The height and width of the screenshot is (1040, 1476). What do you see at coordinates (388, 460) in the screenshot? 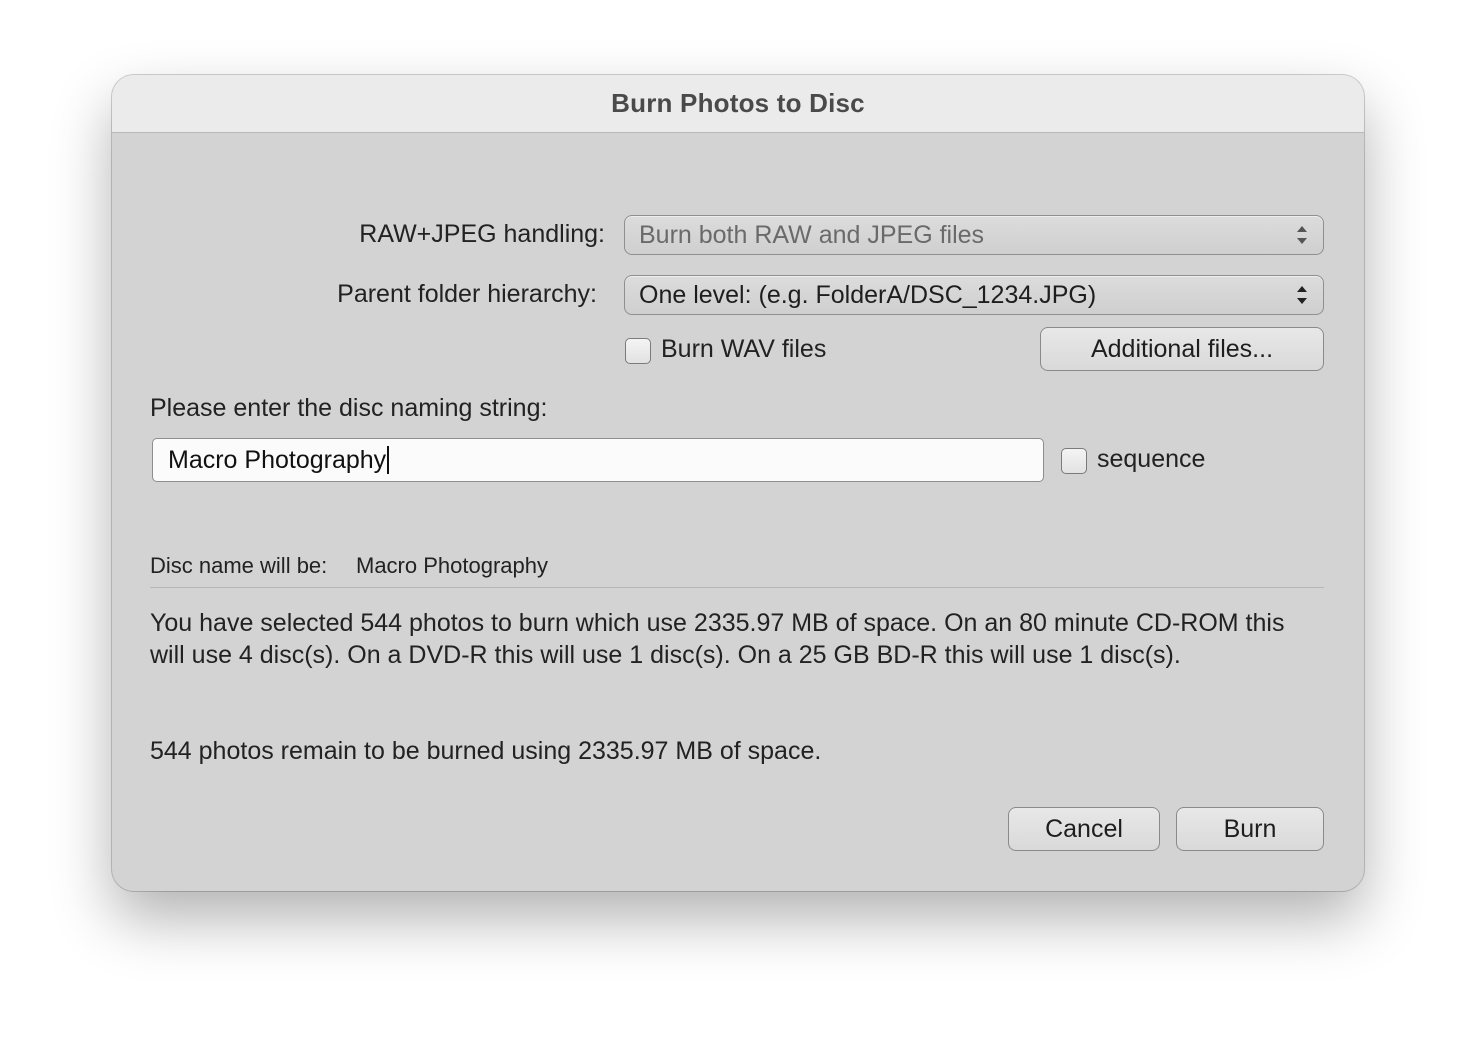
I see `text-caret` at bounding box center [388, 460].